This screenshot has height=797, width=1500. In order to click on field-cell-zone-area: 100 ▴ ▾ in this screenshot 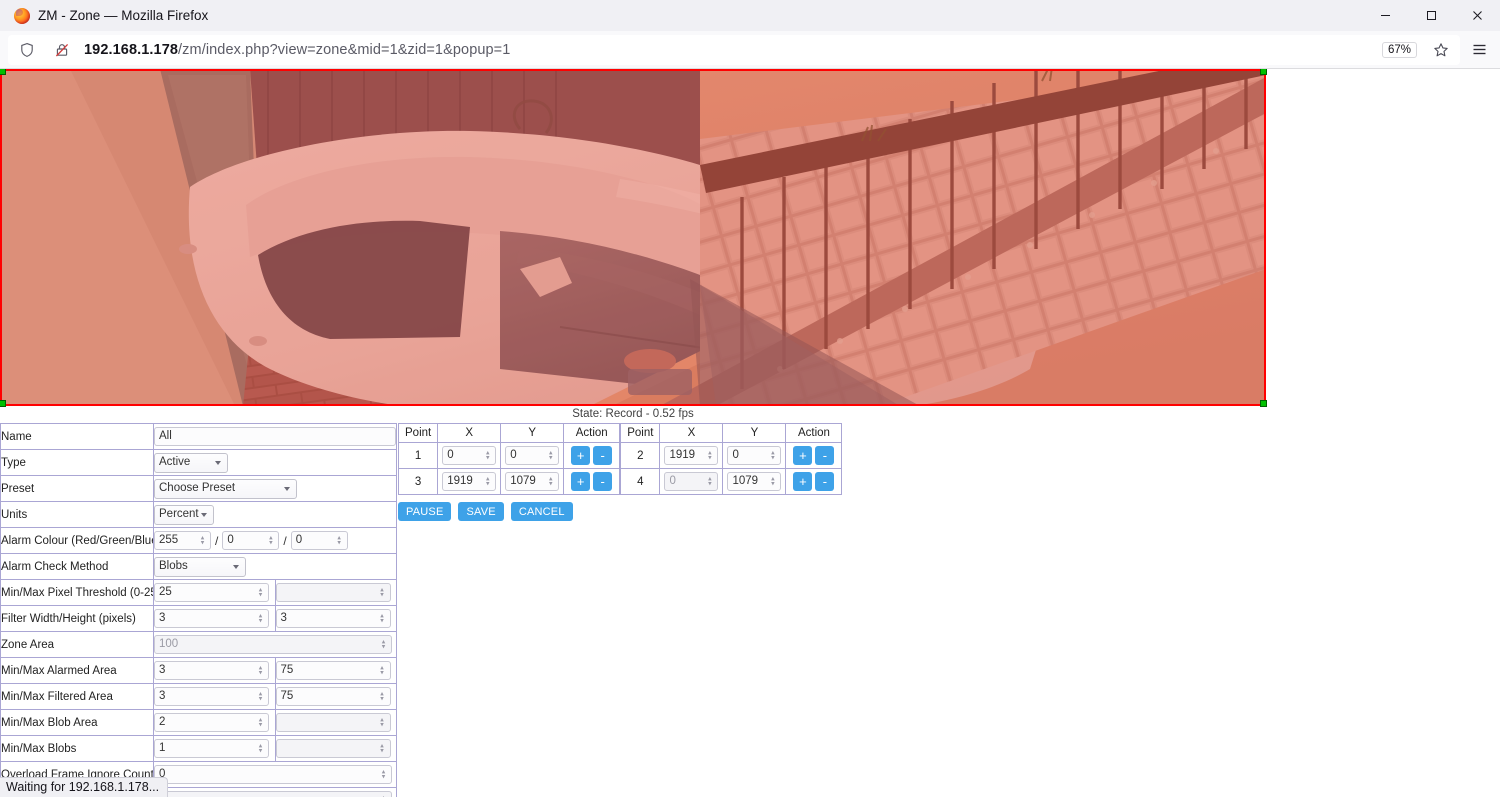, I will do `click(275, 644)`.